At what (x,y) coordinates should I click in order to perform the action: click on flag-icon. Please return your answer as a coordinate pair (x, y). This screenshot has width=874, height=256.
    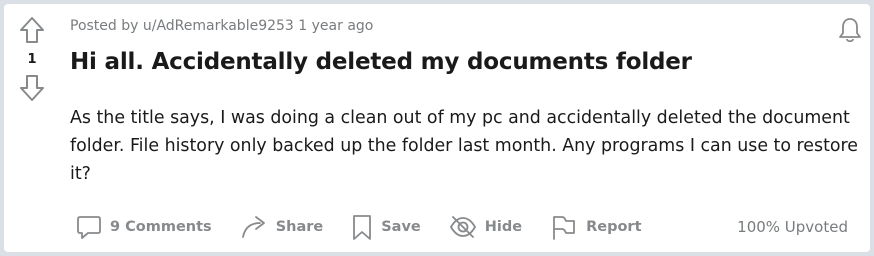
    Looking at the image, I should click on (564, 227).